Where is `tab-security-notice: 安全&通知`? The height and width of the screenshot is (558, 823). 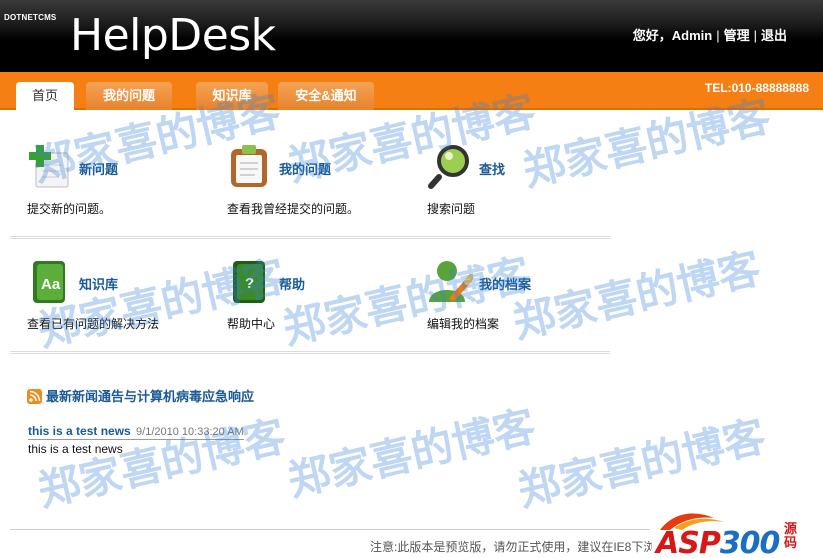 tab-security-notice: 安全&通知 is located at coordinates (326, 96).